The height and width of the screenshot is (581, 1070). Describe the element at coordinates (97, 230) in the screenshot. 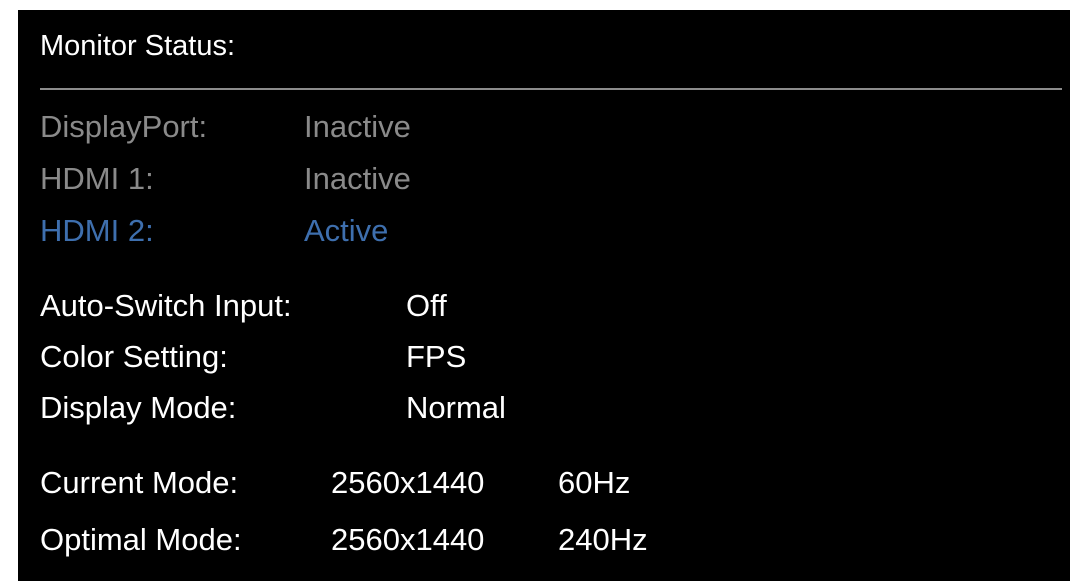

I see `input-label: HDMI 2:` at that location.